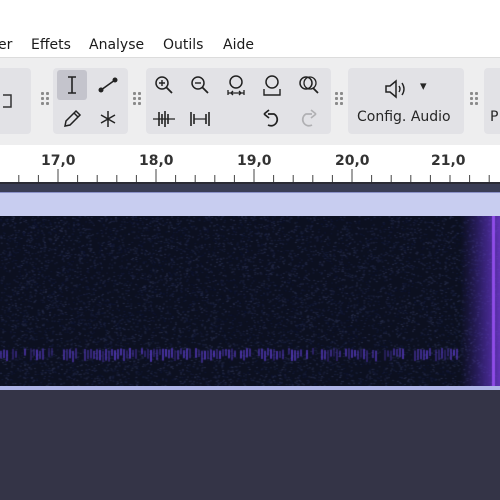 This screenshot has height=500, width=500. What do you see at coordinates (250, 204) in the screenshot?
I see `track-clip-header` at bounding box center [250, 204].